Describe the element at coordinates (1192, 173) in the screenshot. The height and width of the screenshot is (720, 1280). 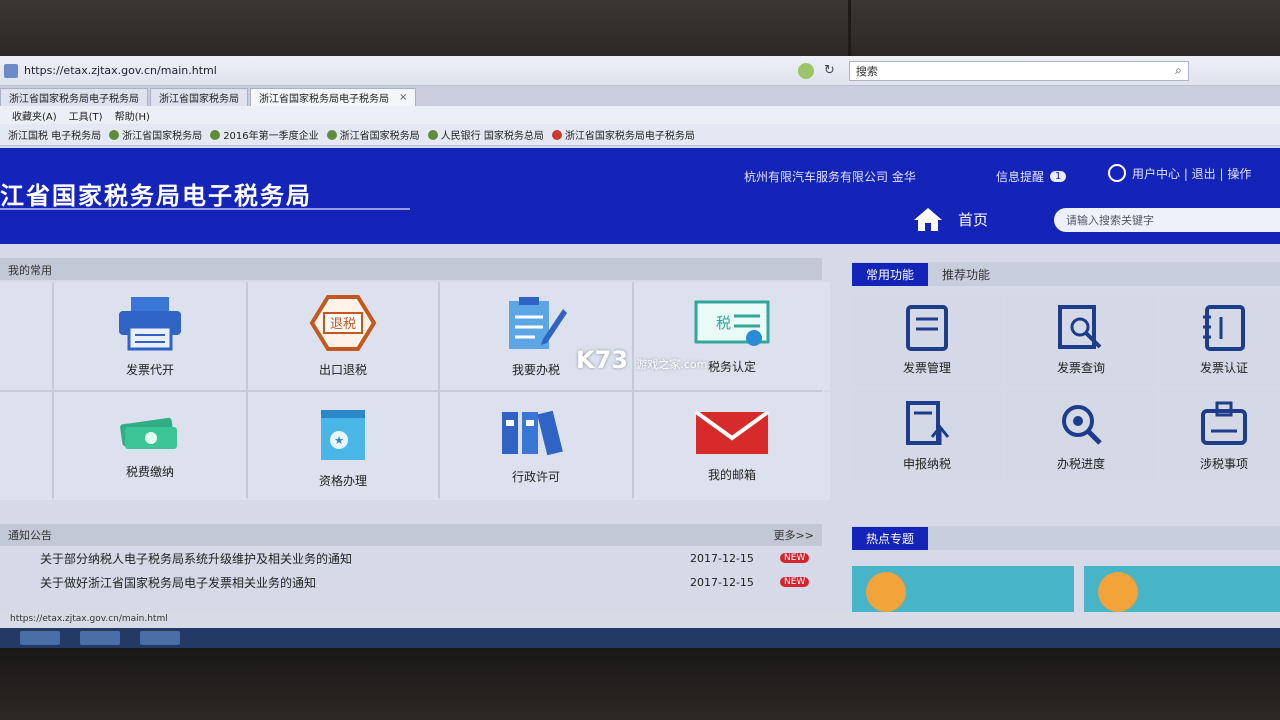
I see `user-center-label: 用户中心 | 退出 | 操作` at that location.